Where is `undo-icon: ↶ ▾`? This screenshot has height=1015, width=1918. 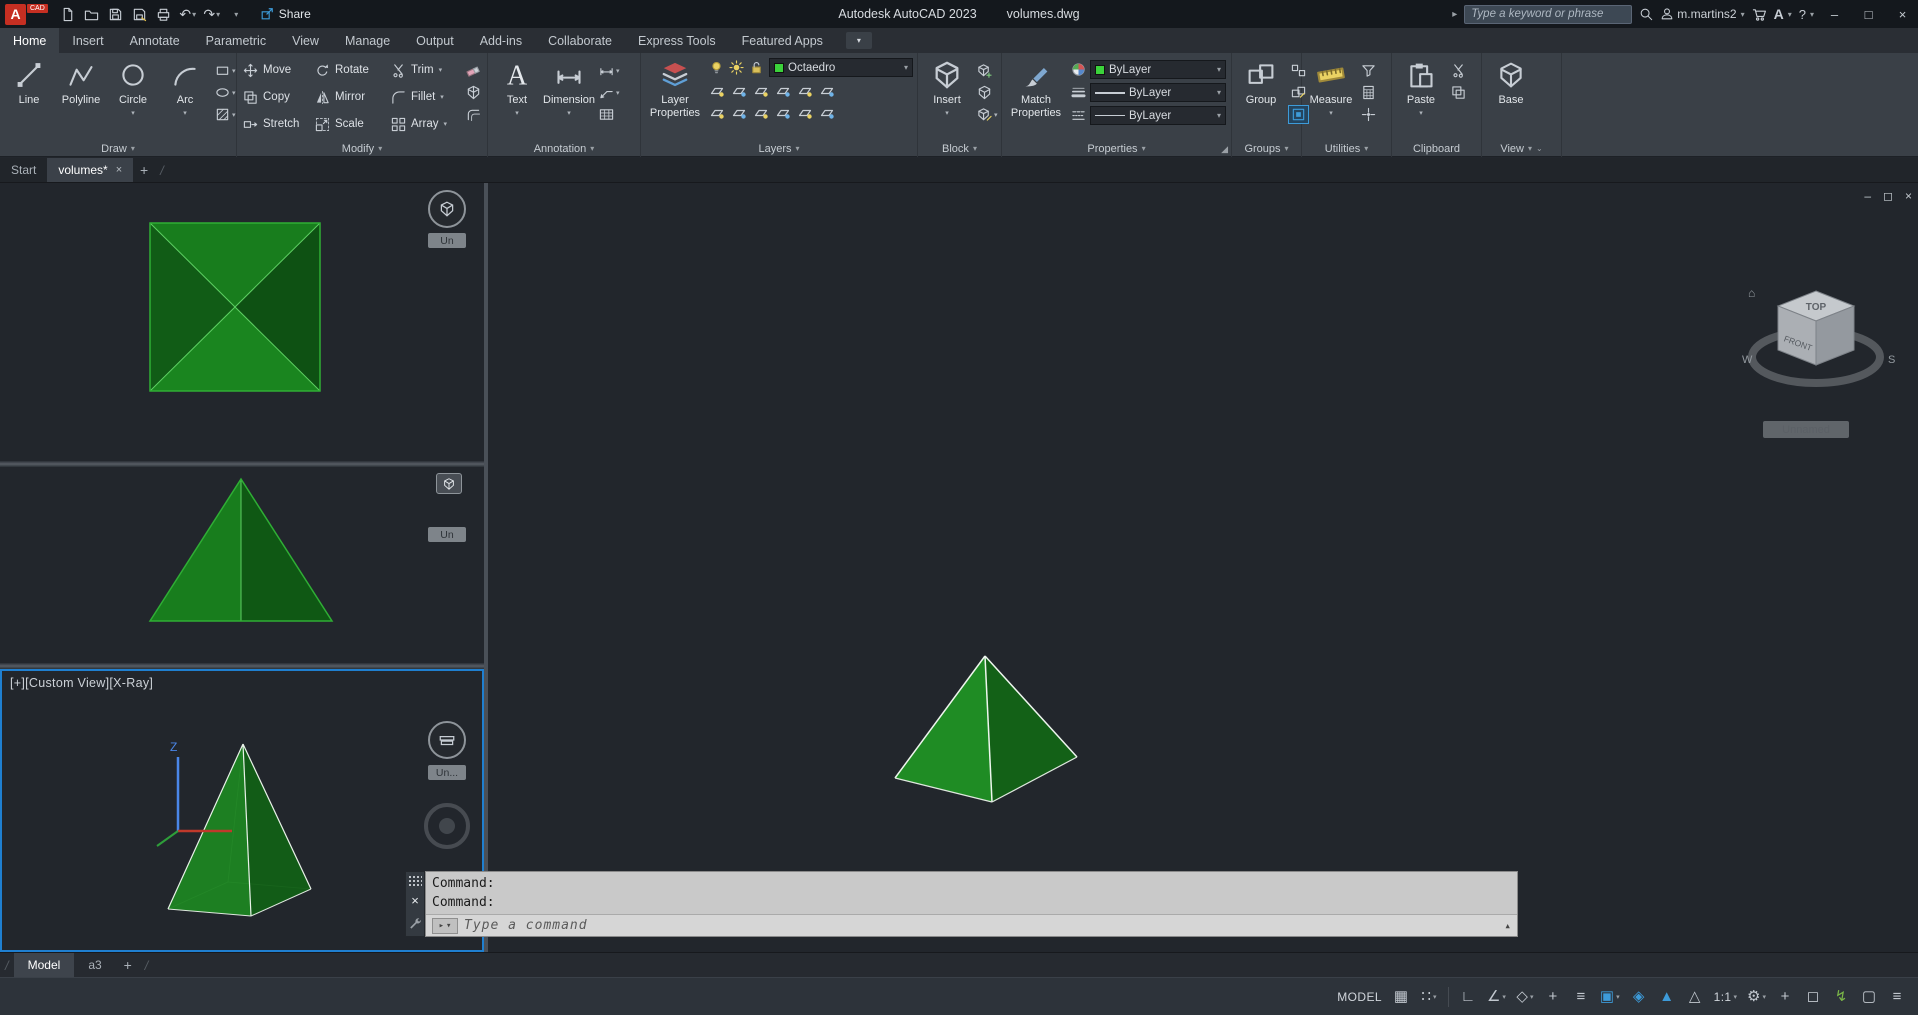
undo-icon: ↶ ▾ is located at coordinates (188, 14).